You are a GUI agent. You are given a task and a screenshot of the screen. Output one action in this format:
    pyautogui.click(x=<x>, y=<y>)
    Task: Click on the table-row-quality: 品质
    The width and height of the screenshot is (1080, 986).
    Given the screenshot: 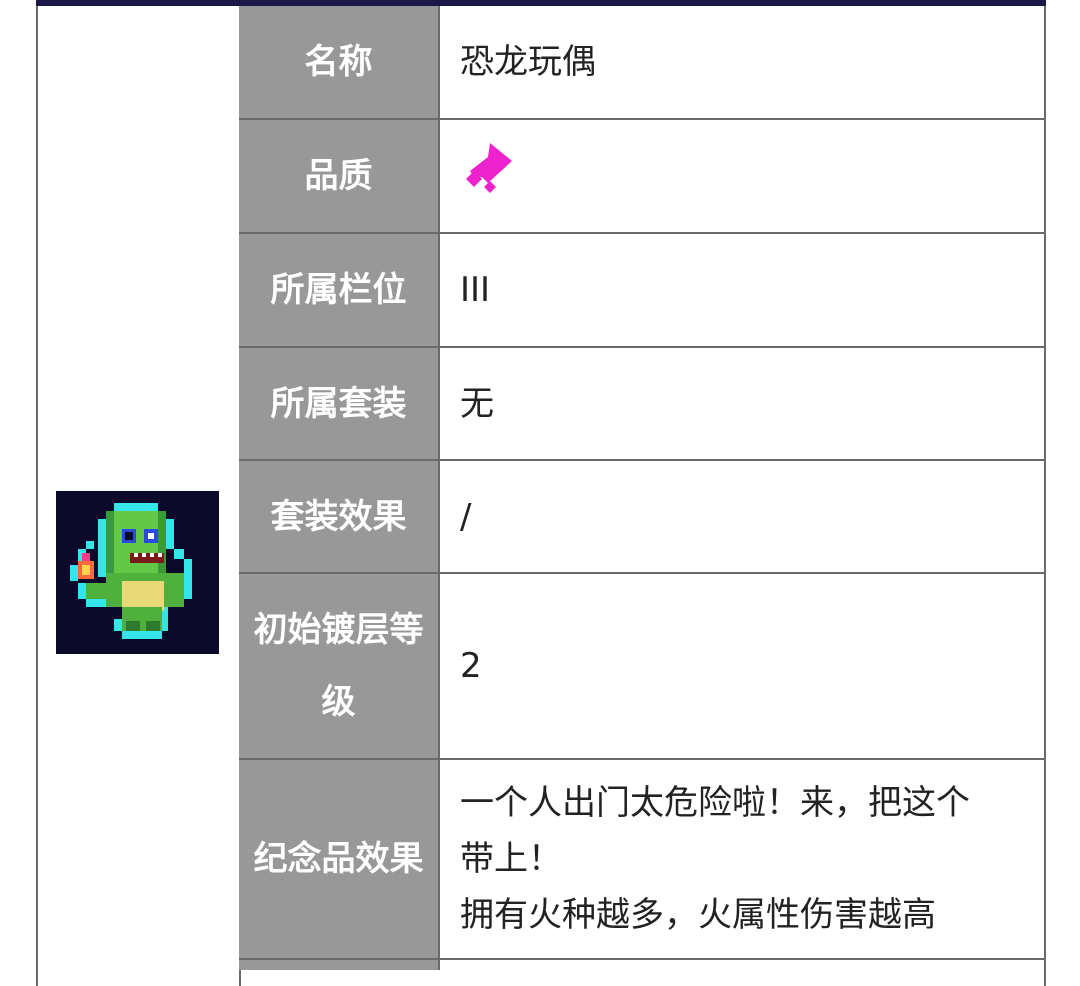 What is the action you would take?
    pyautogui.click(x=641, y=177)
    